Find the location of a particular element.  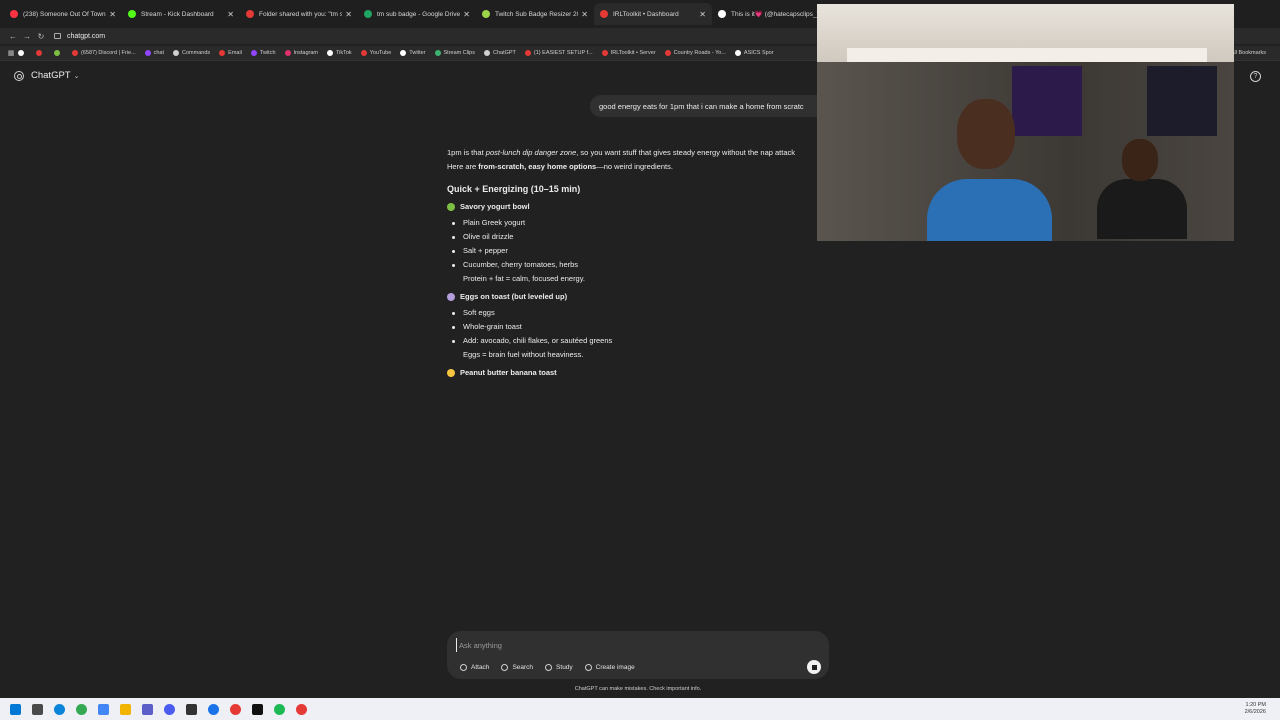

browser-tab-active: IRLToolkit • Dashboard ✕ is located at coordinates (653, 14).